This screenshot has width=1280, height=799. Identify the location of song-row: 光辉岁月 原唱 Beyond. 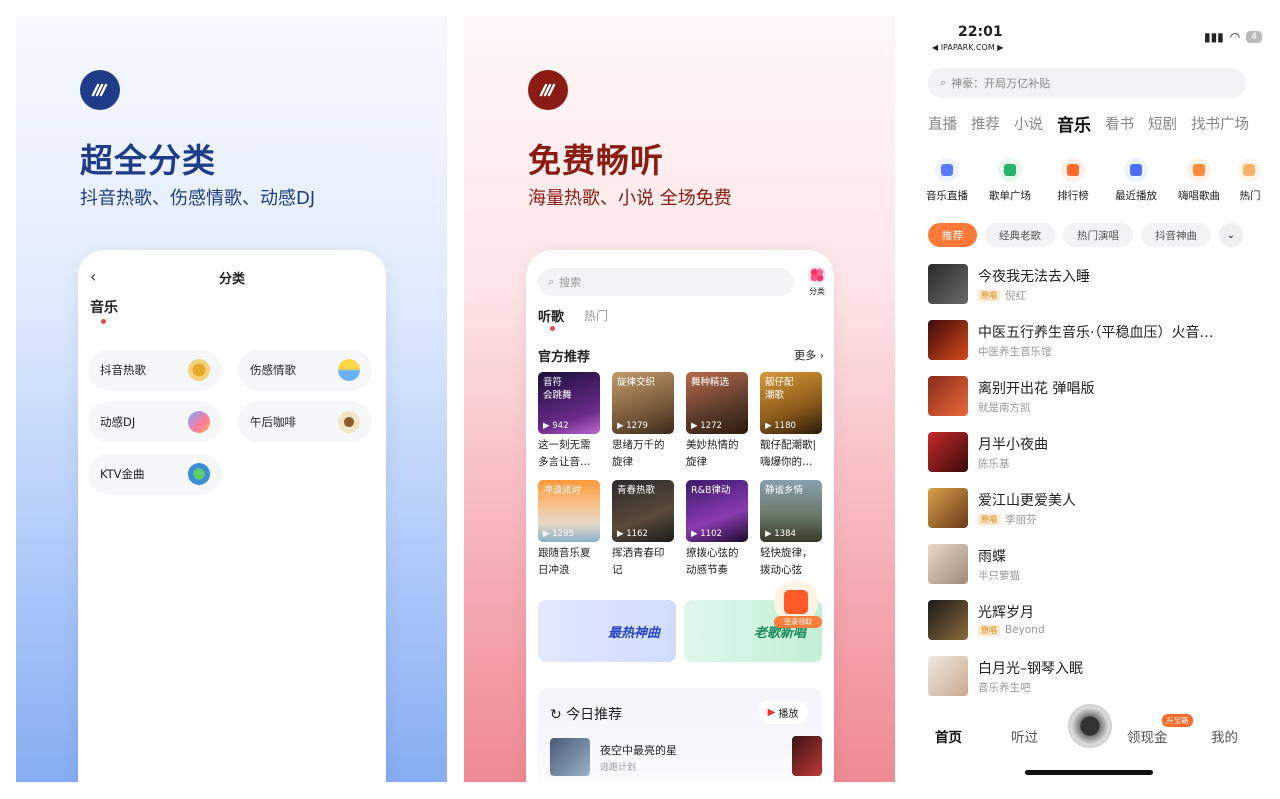
(1098, 621).